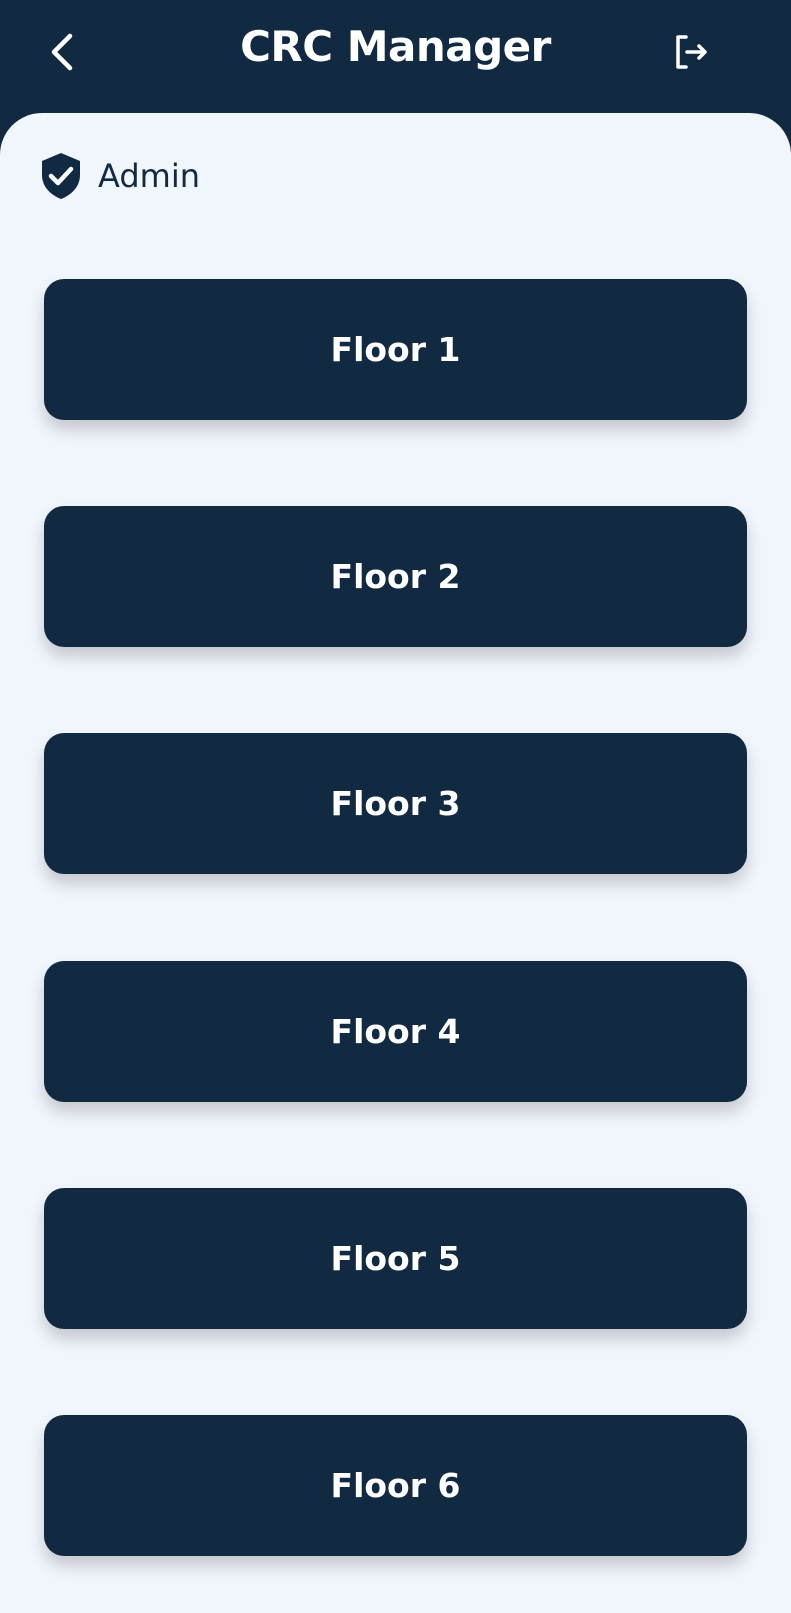 Image resolution: width=791 pixels, height=1613 pixels. What do you see at coordinates (395, 1258) in the screenshot?
I see `floor-5-button: Floor 5` at bounding box center [395, 1258].